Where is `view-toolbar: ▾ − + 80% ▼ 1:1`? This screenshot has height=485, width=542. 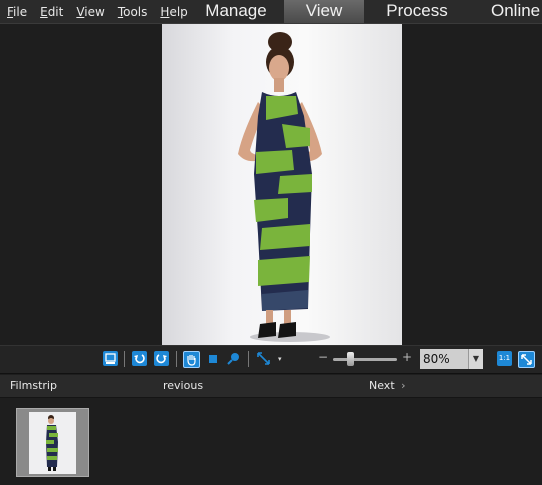 view-toolbar: ▾ − + 80% ▼ 1:1 is located at coordinates (271, 359).